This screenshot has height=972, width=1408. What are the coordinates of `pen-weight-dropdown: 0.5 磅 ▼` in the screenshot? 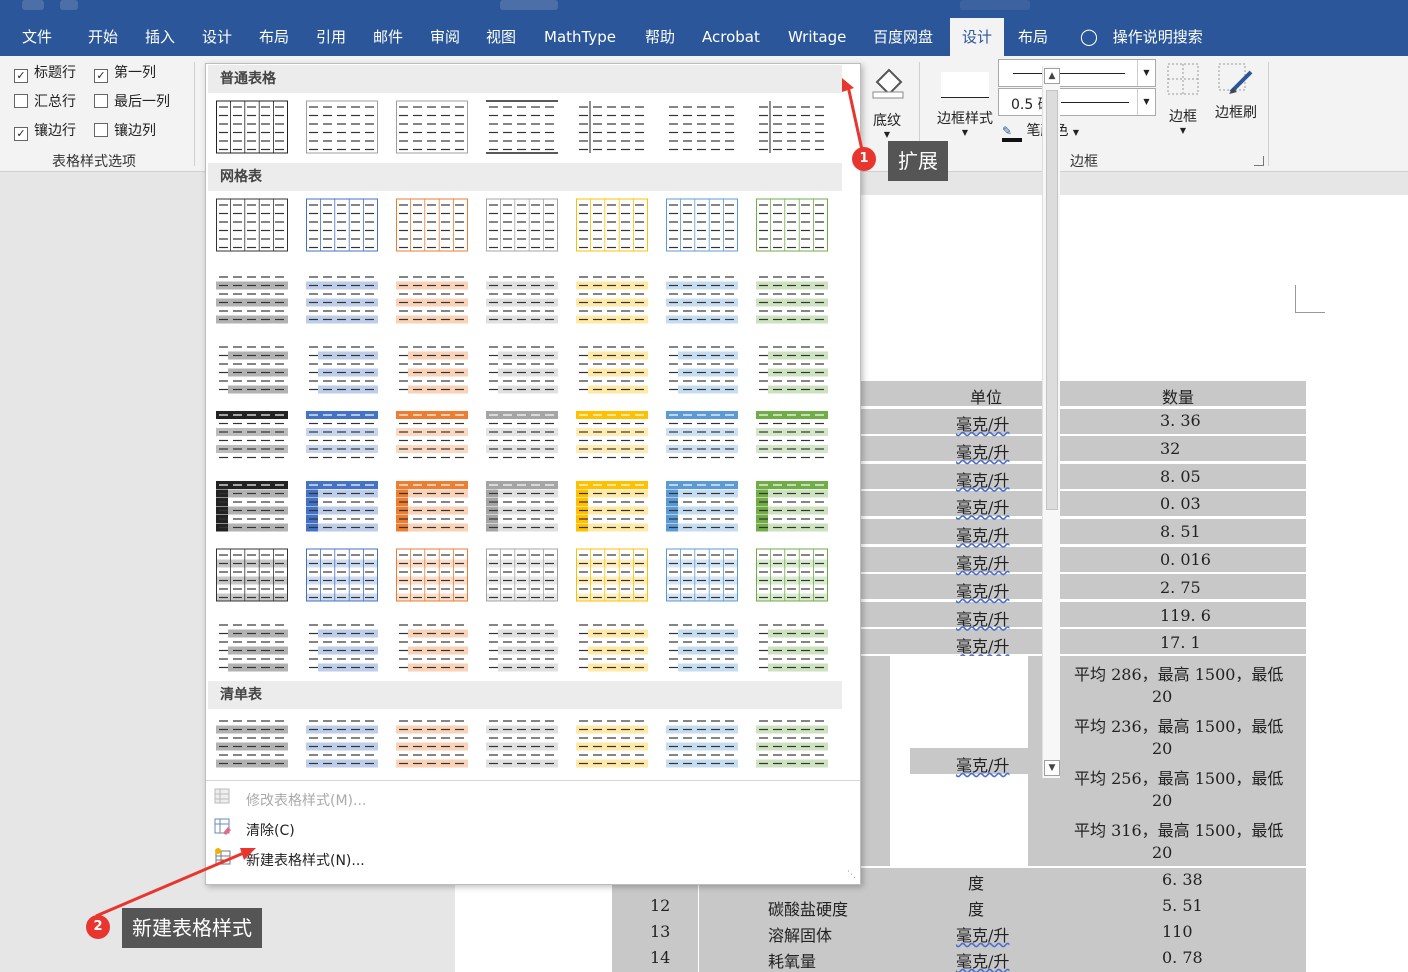 It's located at (1077, 102).